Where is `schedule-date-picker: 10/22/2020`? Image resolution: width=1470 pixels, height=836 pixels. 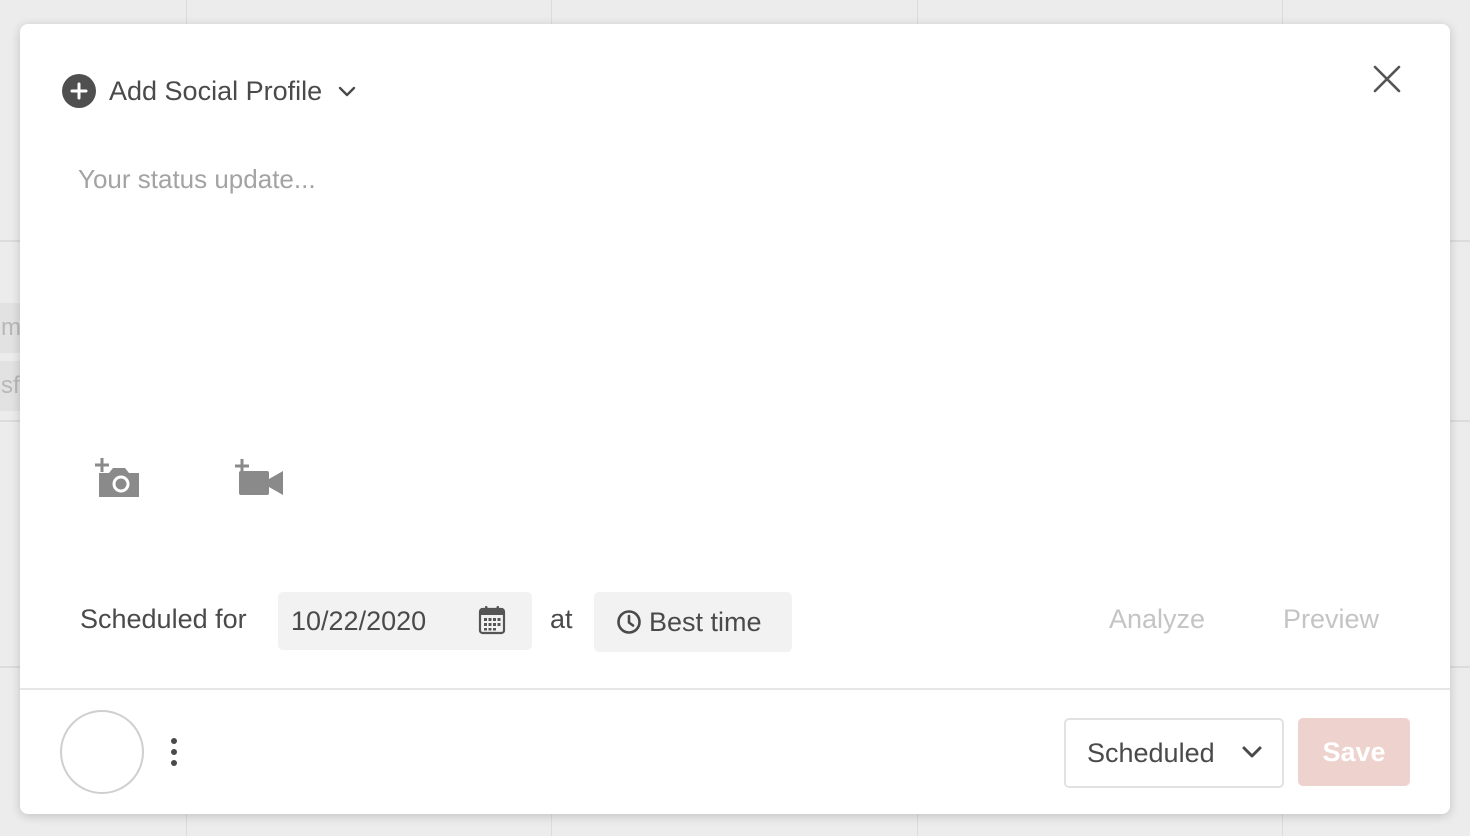
schedule-date-picker: 10/22/2020 is located at coordinates (405, 621).